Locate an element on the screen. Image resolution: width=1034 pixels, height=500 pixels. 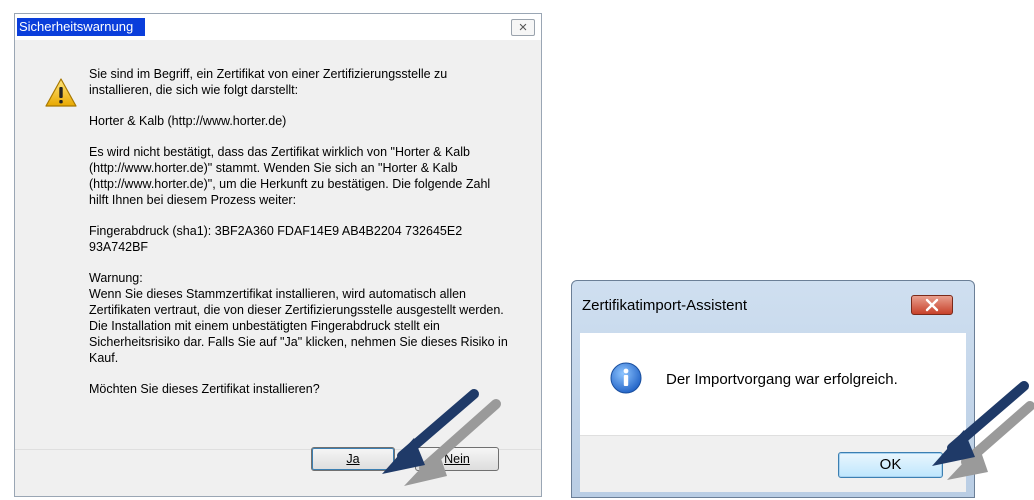
annotation-arrows is located at coordinates (708, 433).